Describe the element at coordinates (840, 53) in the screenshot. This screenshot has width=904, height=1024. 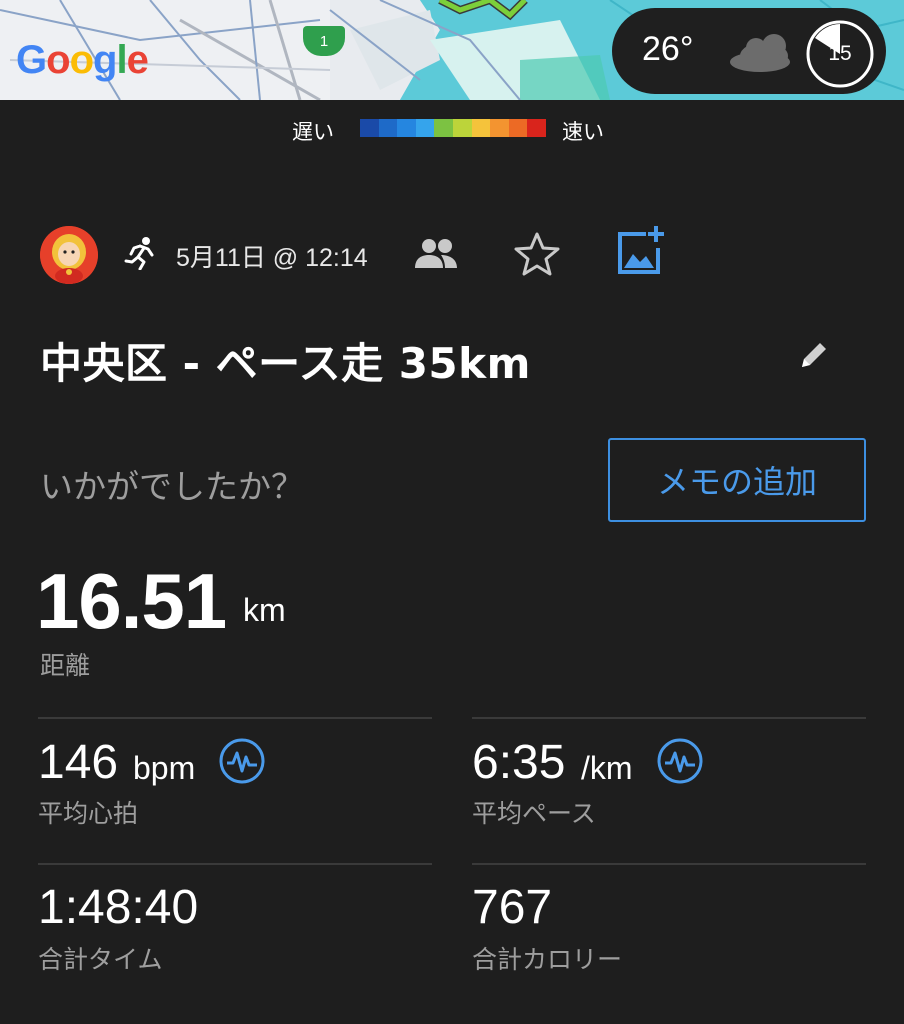
I see `timer-value: 15` at that location.